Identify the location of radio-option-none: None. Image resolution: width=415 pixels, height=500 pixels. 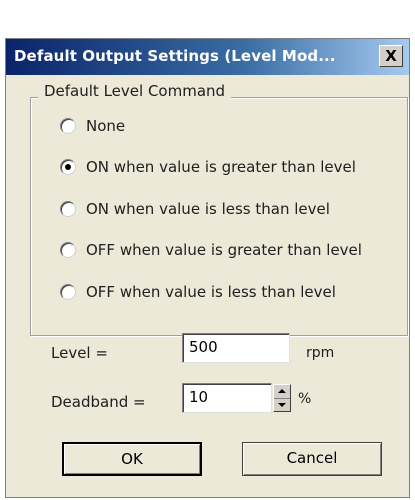
(92, 126).